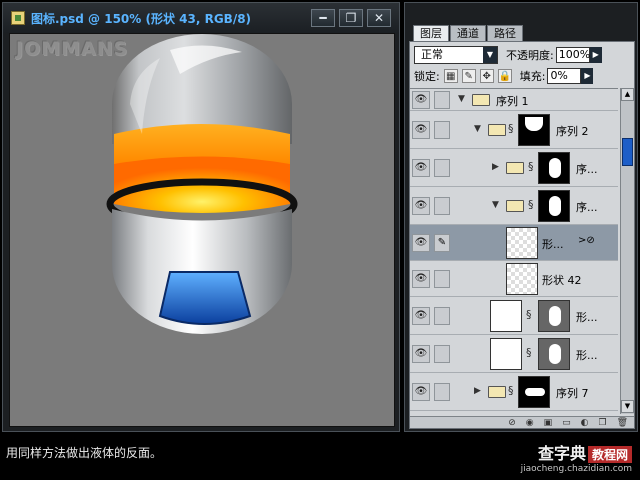 Image resolution: width=640 pixels, height=480 pixels. I want to click on link-layers-icon: ⊘, so click(512, 423).